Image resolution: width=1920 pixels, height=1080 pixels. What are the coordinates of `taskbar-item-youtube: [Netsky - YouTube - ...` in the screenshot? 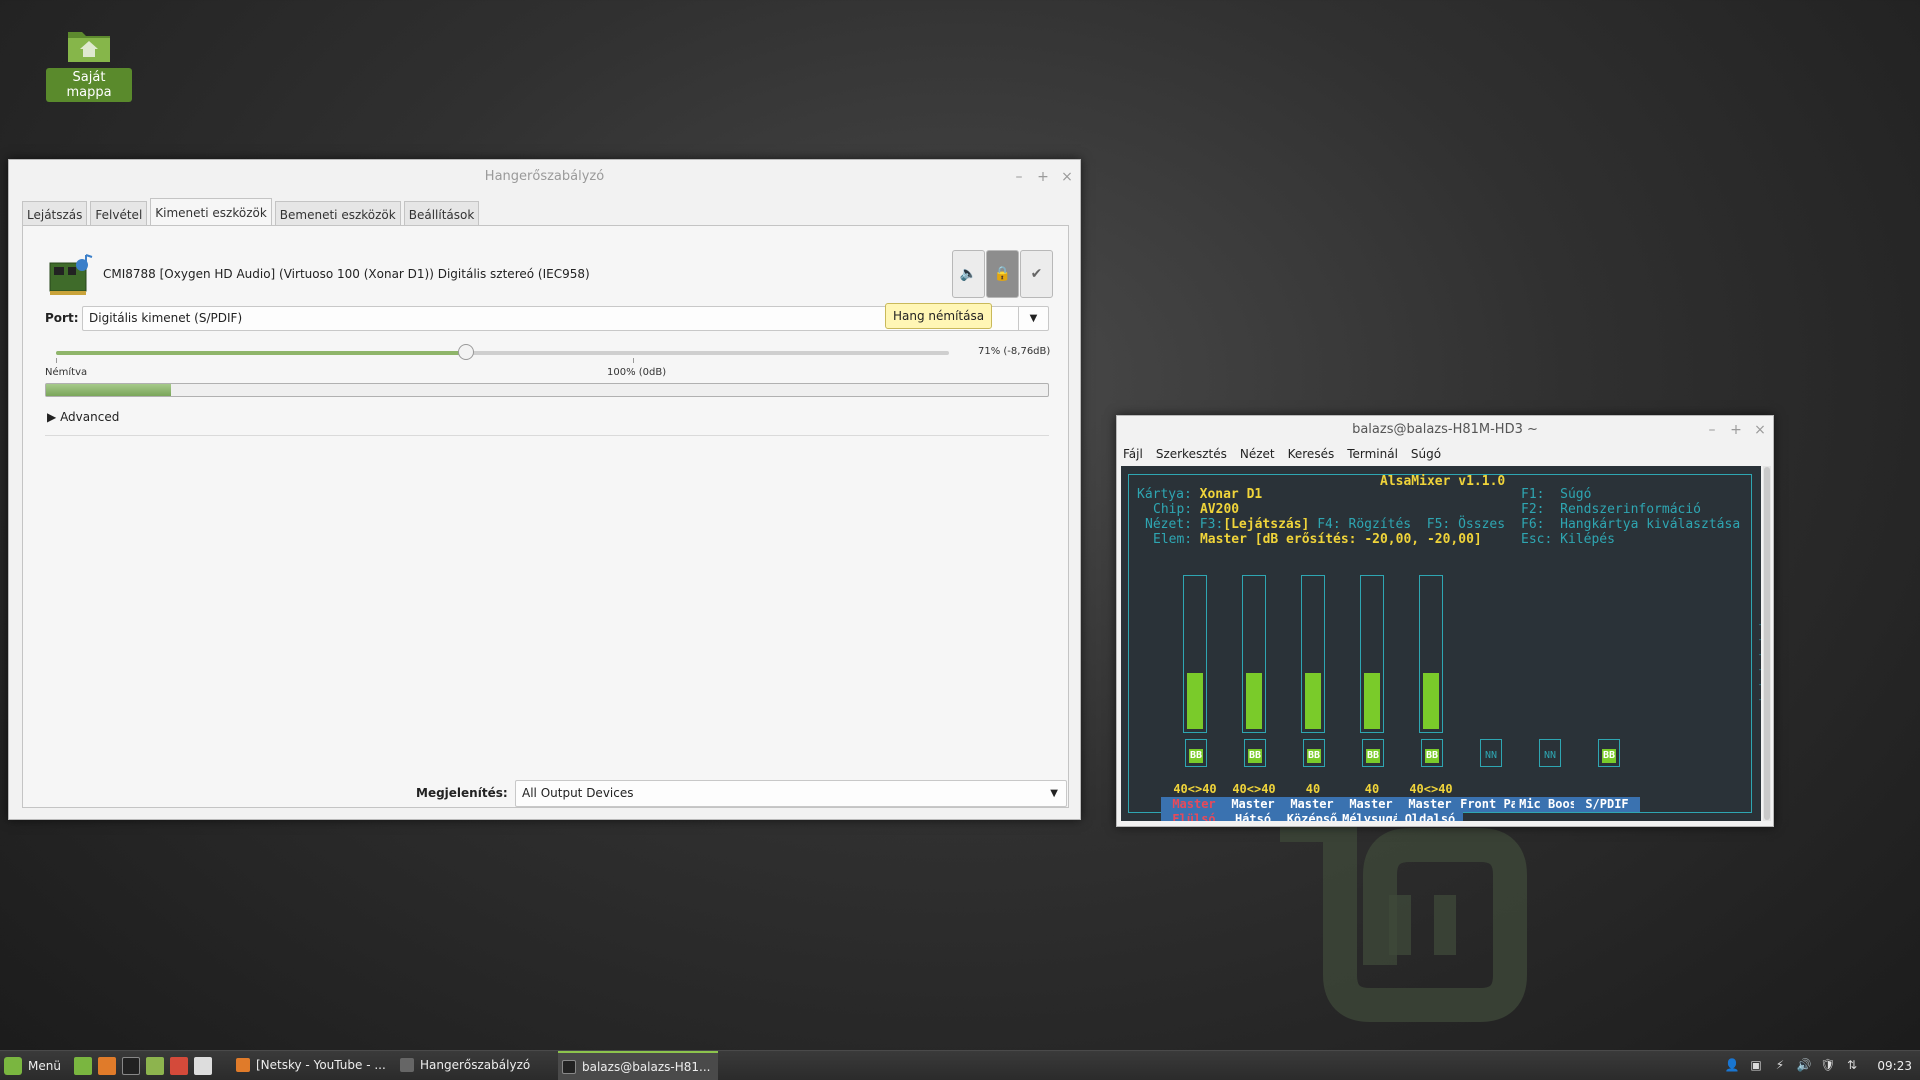 It's located at (312, 1065).